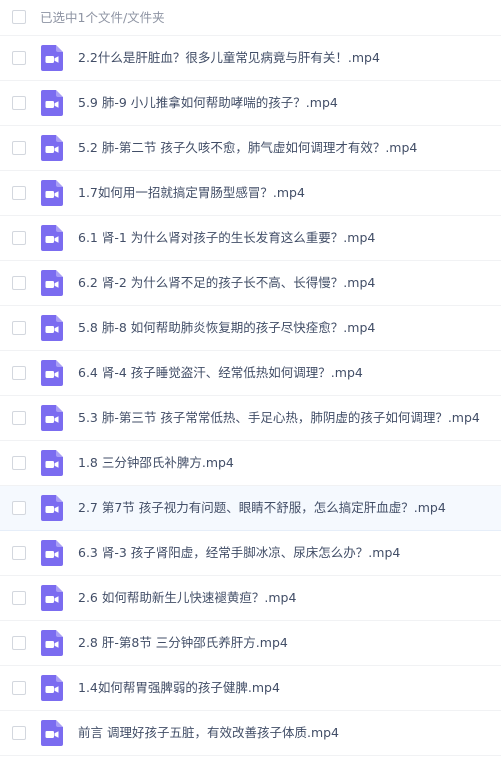  I want to click on file-name: 5.3 肺-第三节 孩子常常低热、手足心热，肺阴虚的孩子如何调理？.mp4, so click(279, 418).